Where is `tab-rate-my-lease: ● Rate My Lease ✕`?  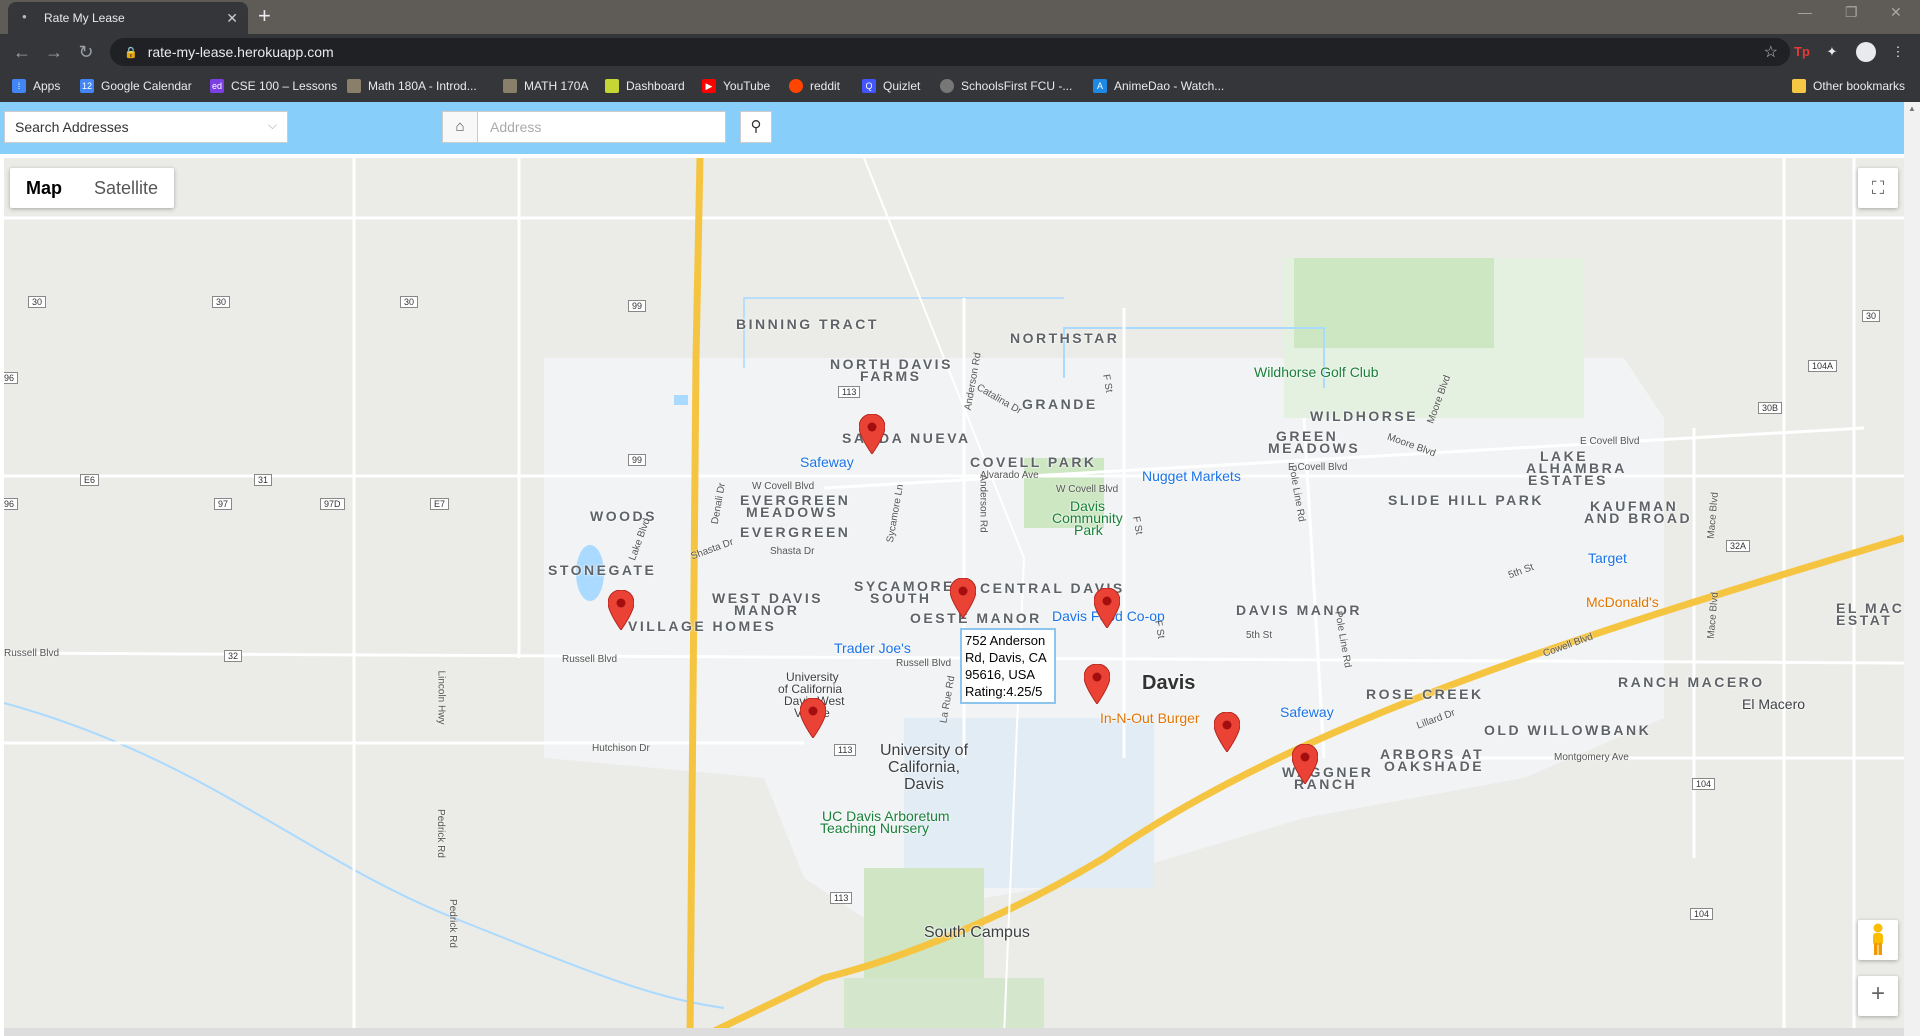
tab-rate-my-lease: ● Rate My Lease ✕ is located at coordinates (128, 18).